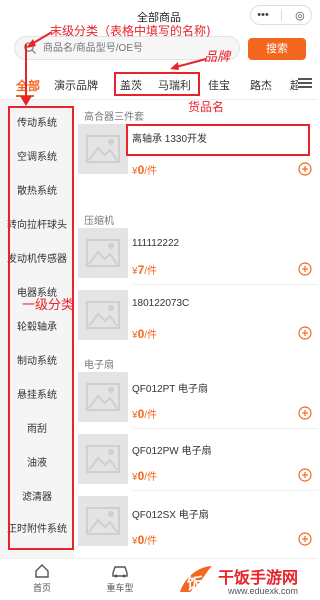 The image size is (320, 600). What do you see at coordinates (120, 572) in the screenshot?
I see `car-icon` at bounding box center [120, 572].